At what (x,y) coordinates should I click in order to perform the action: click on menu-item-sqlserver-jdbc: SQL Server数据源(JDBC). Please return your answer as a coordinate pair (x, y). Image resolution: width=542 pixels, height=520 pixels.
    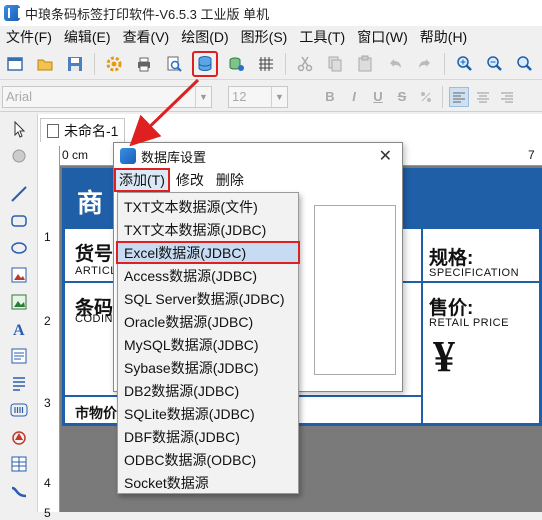
    Looking at the image, I should click on (208, 298).